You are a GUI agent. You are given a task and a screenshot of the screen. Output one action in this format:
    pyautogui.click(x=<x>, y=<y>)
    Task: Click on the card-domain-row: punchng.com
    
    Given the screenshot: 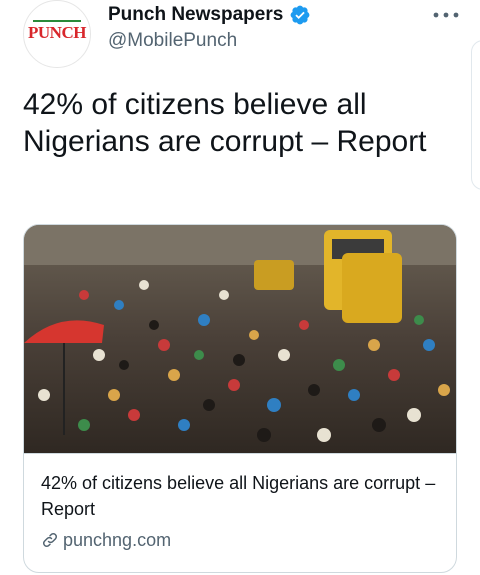 What is the action you would take?
    pyautogui.click(x=106, y=540)
    